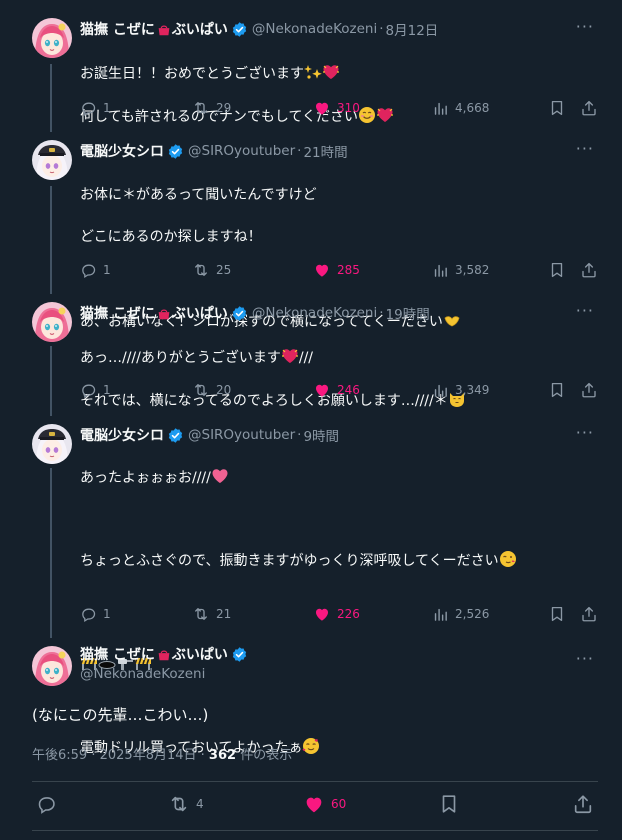  I want to click on retweet-count: 29, so click(224, 108).